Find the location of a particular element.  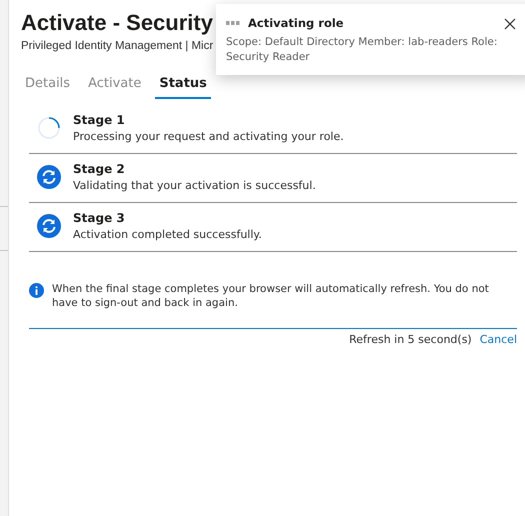

tab: Details is located at coordinates (47, 85).